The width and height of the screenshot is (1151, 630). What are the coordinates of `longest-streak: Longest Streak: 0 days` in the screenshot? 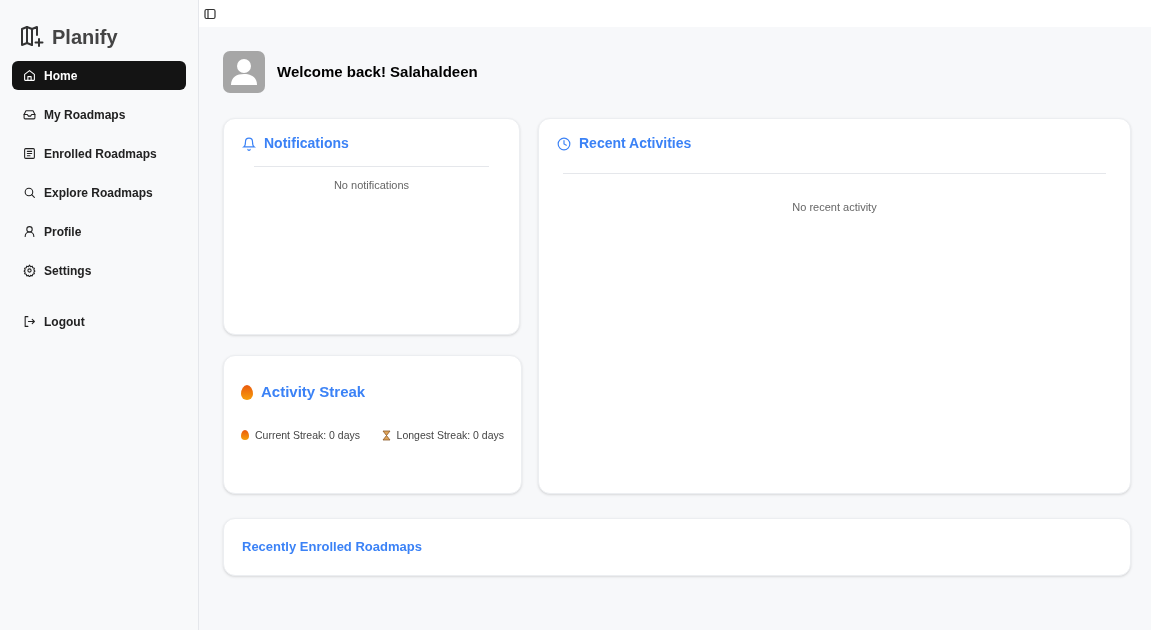 It's located at (450, 435).